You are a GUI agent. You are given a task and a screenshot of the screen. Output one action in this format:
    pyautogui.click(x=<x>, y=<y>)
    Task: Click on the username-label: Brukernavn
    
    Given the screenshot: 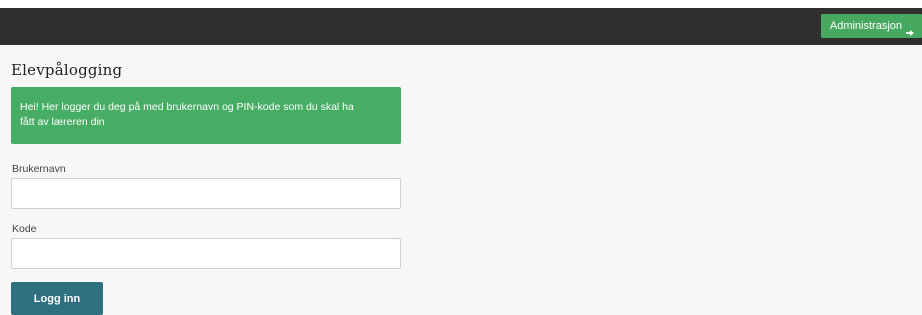 What is the action you would take?
    pyautogui.click(x=39, y=169)
    